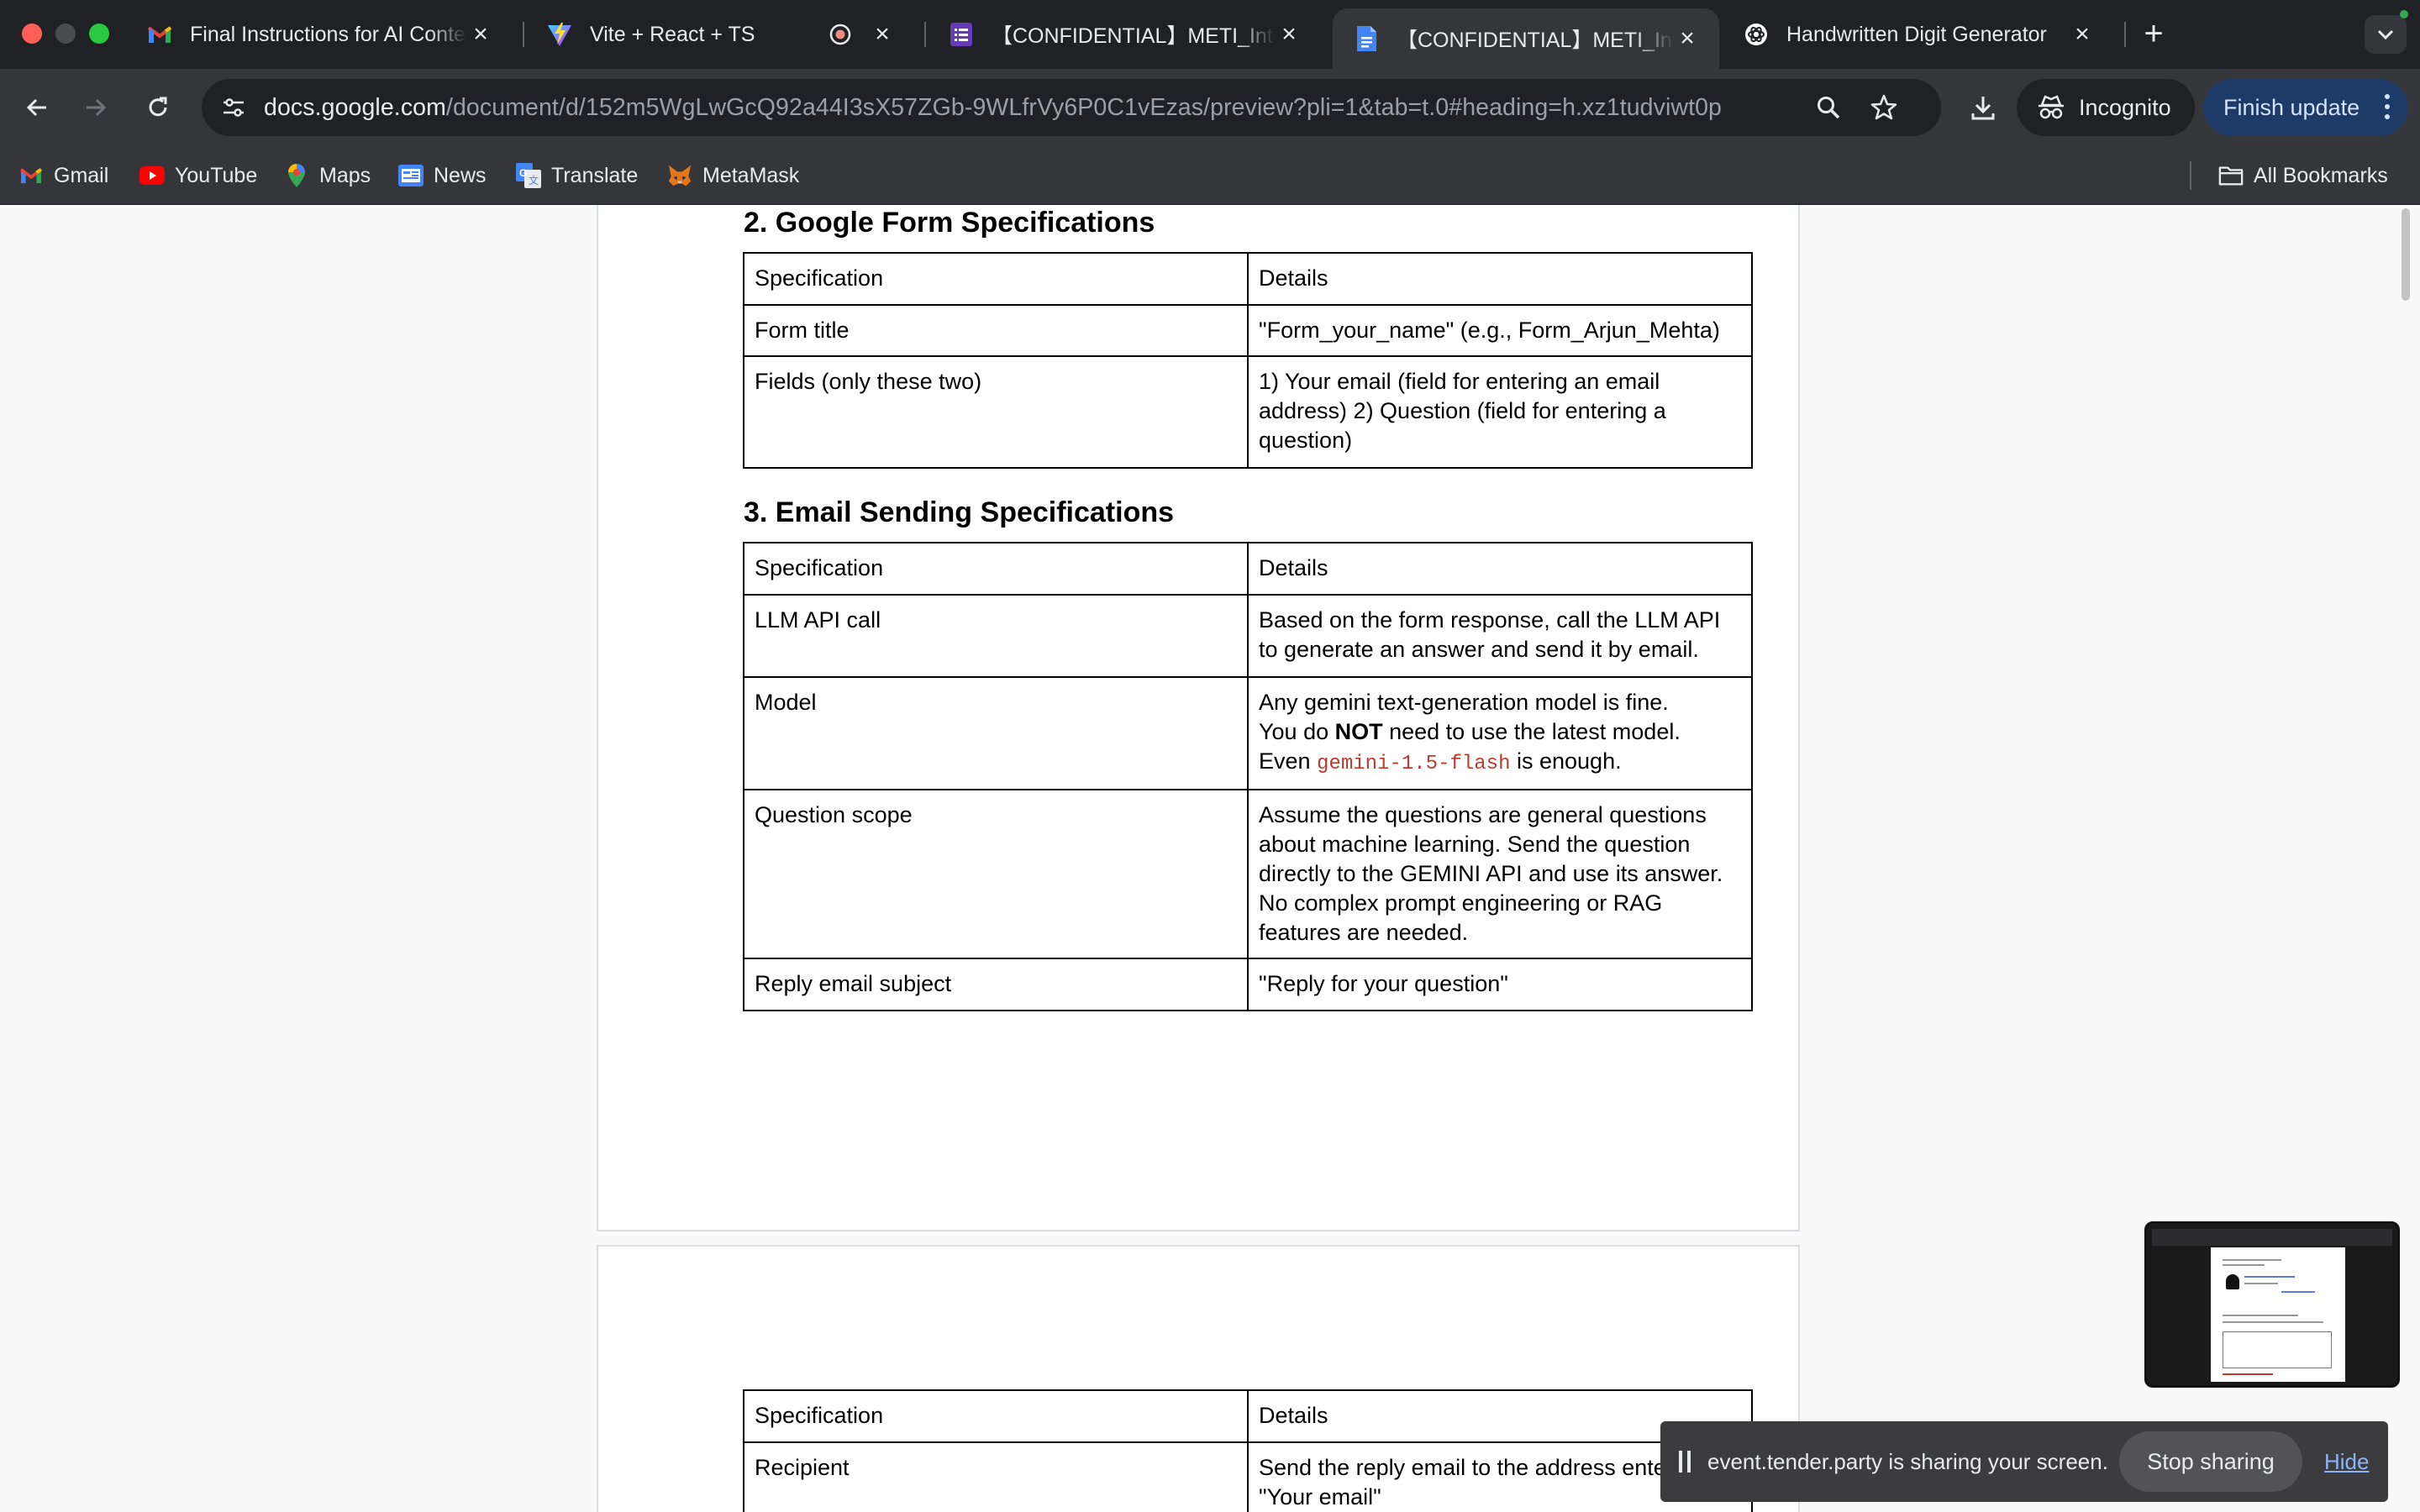  What do you see at coordinates (996, 330) in the screenshot?
I see `table-cell: Form title` at bounding box center [996, 330].